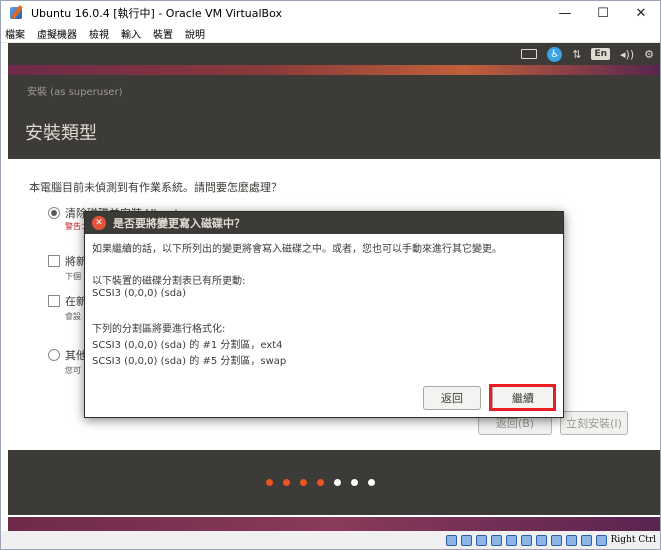 The height and width of the screenshot is (550, 661). I want to click on option-description: 會設, so click(73, 316).